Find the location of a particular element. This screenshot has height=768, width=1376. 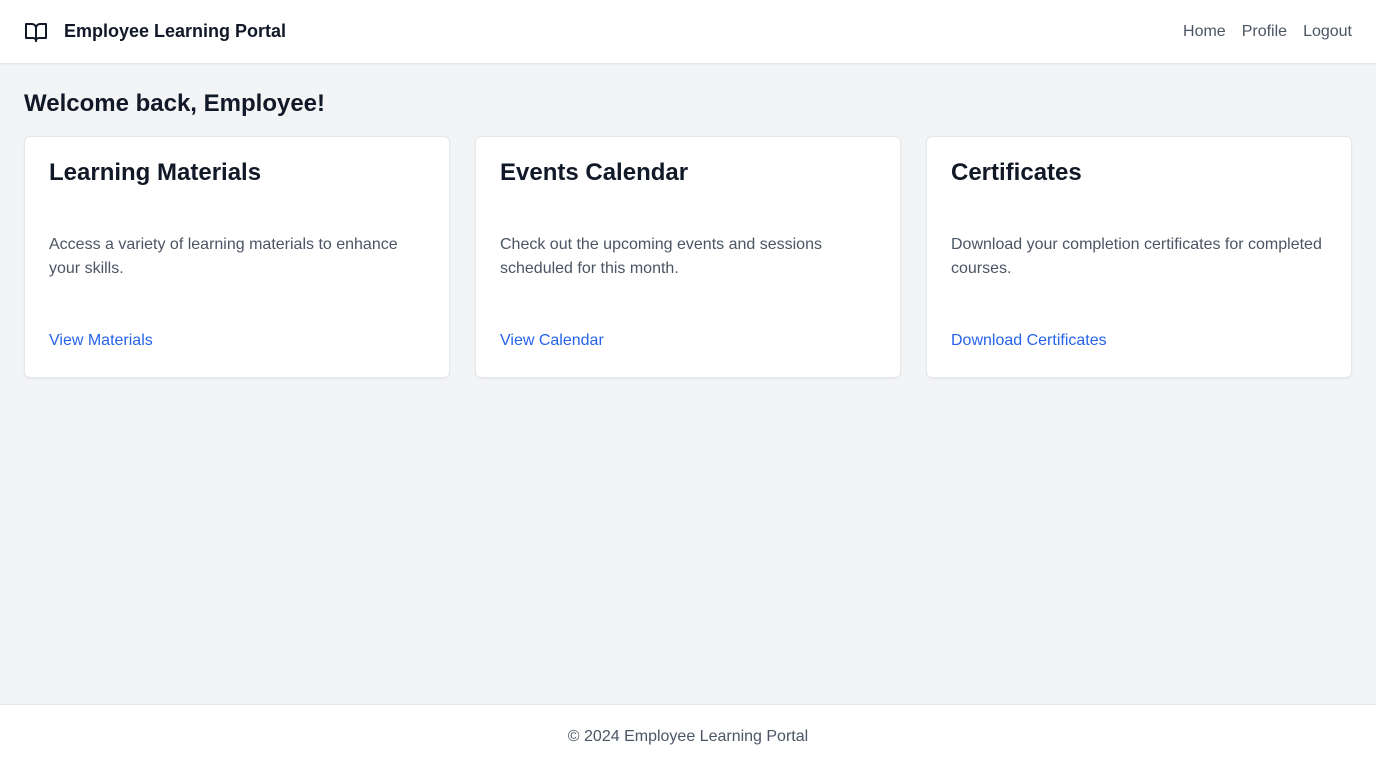

app-title: Employee Learning Portal is located at coordinates (175, 31).